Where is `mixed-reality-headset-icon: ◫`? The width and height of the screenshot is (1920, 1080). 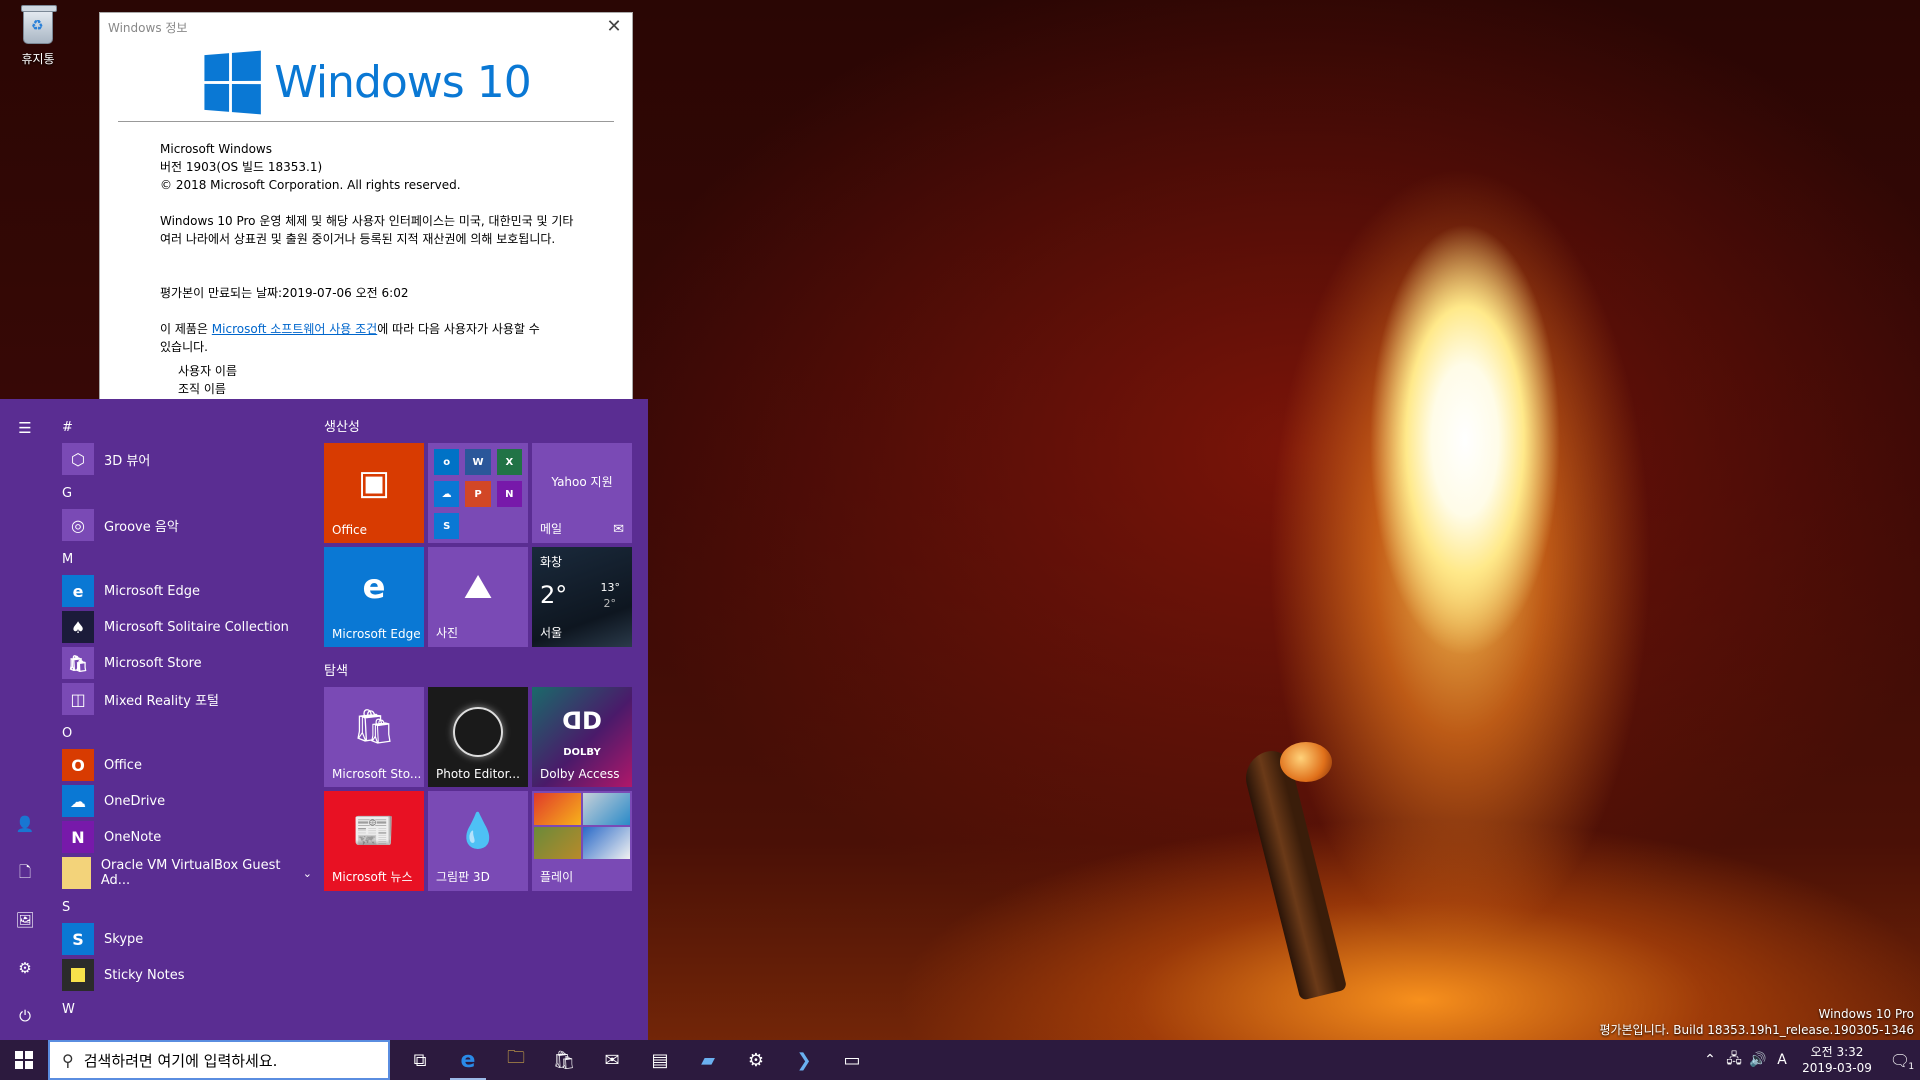 mixed-reality-headset-icon: ◫ is located at coordinates (78, 699).